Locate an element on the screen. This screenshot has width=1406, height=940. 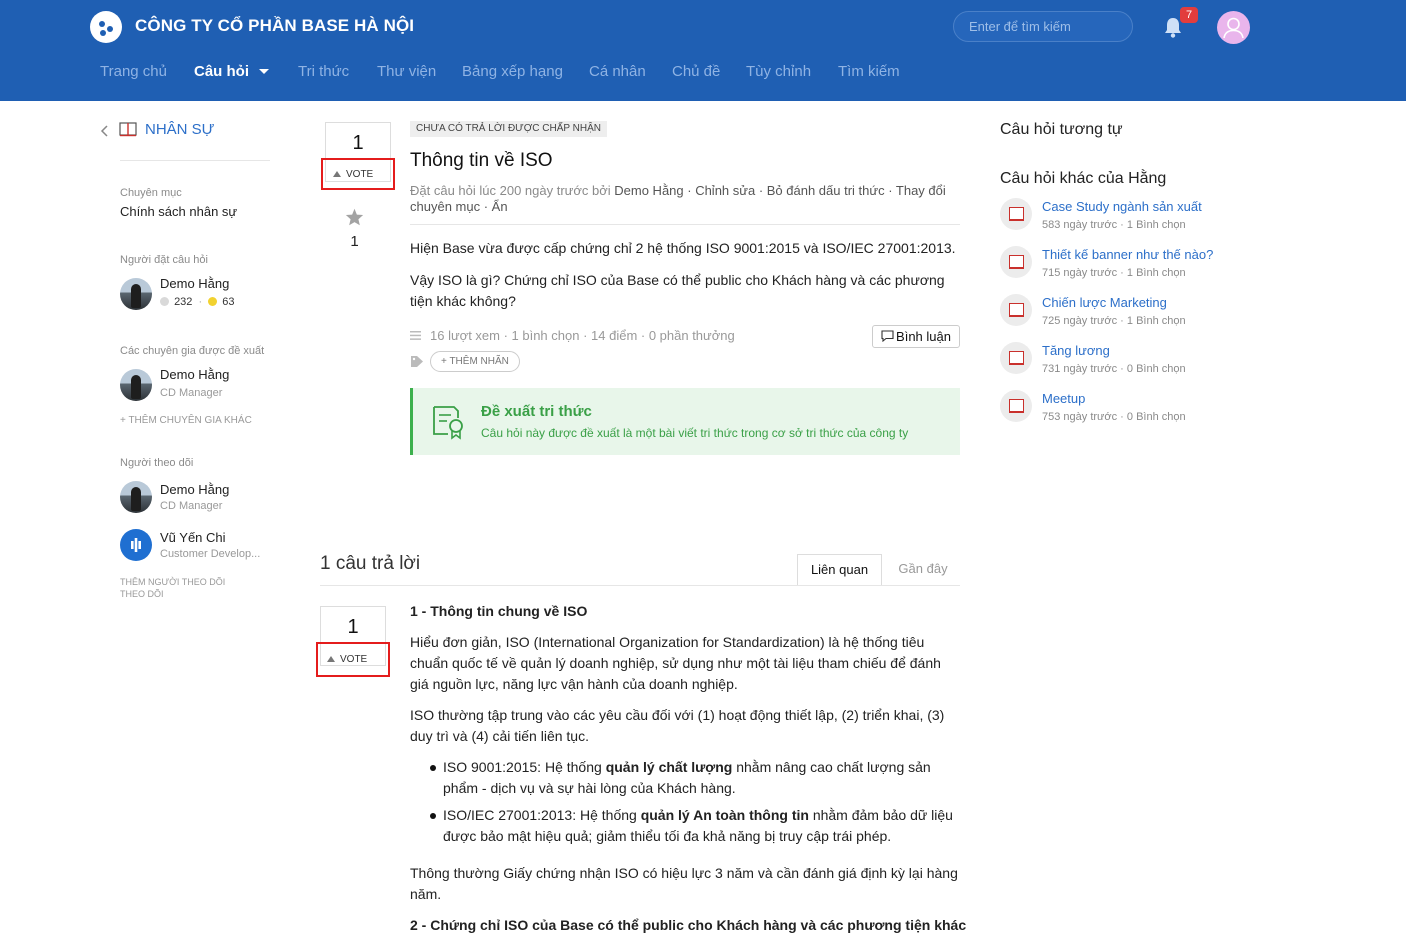
related-question-meta: 725 ngày trước · 1 Bình chọn is located at coordinates (1114, 321).